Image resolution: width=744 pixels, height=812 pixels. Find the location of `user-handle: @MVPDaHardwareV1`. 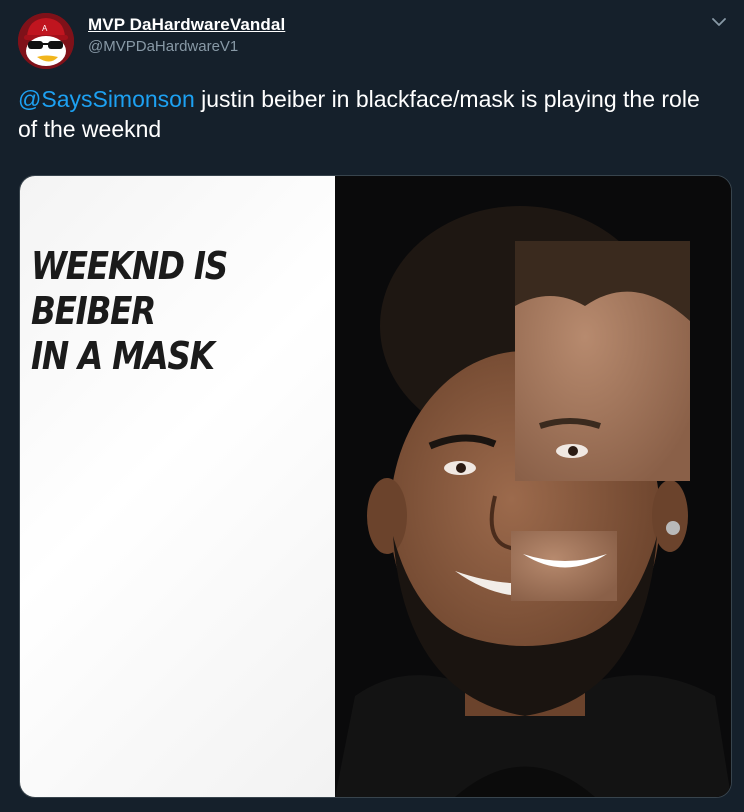

user-handle: @MVPDaHardwareV1 is located at coordinates (186, 47).